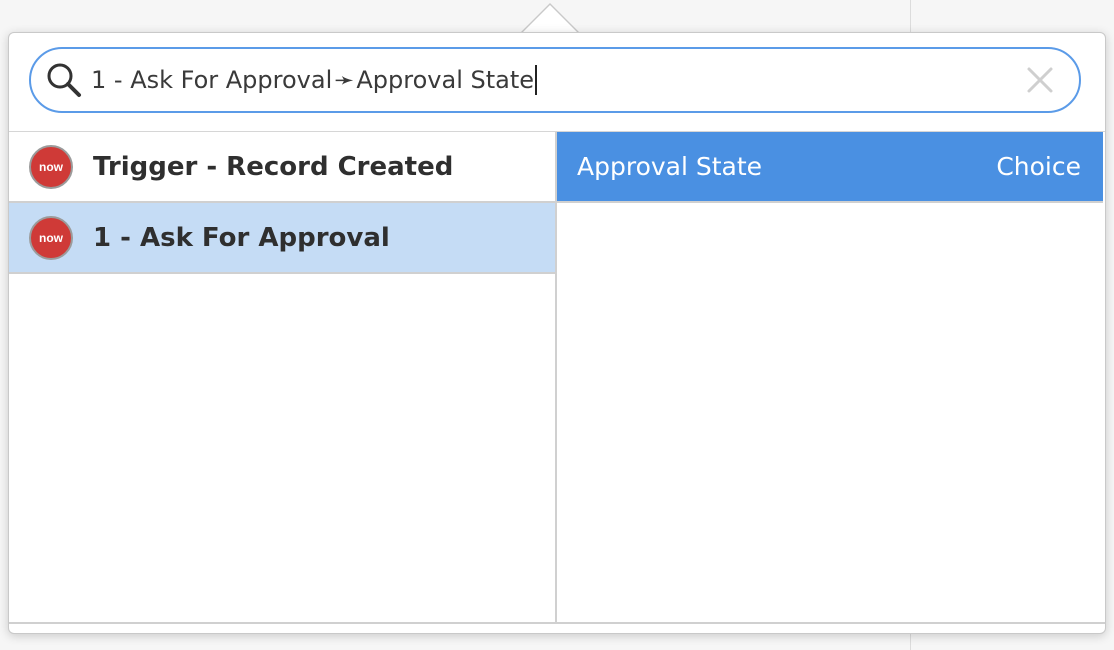  I want to click on text-cursor, so click(536, 80).